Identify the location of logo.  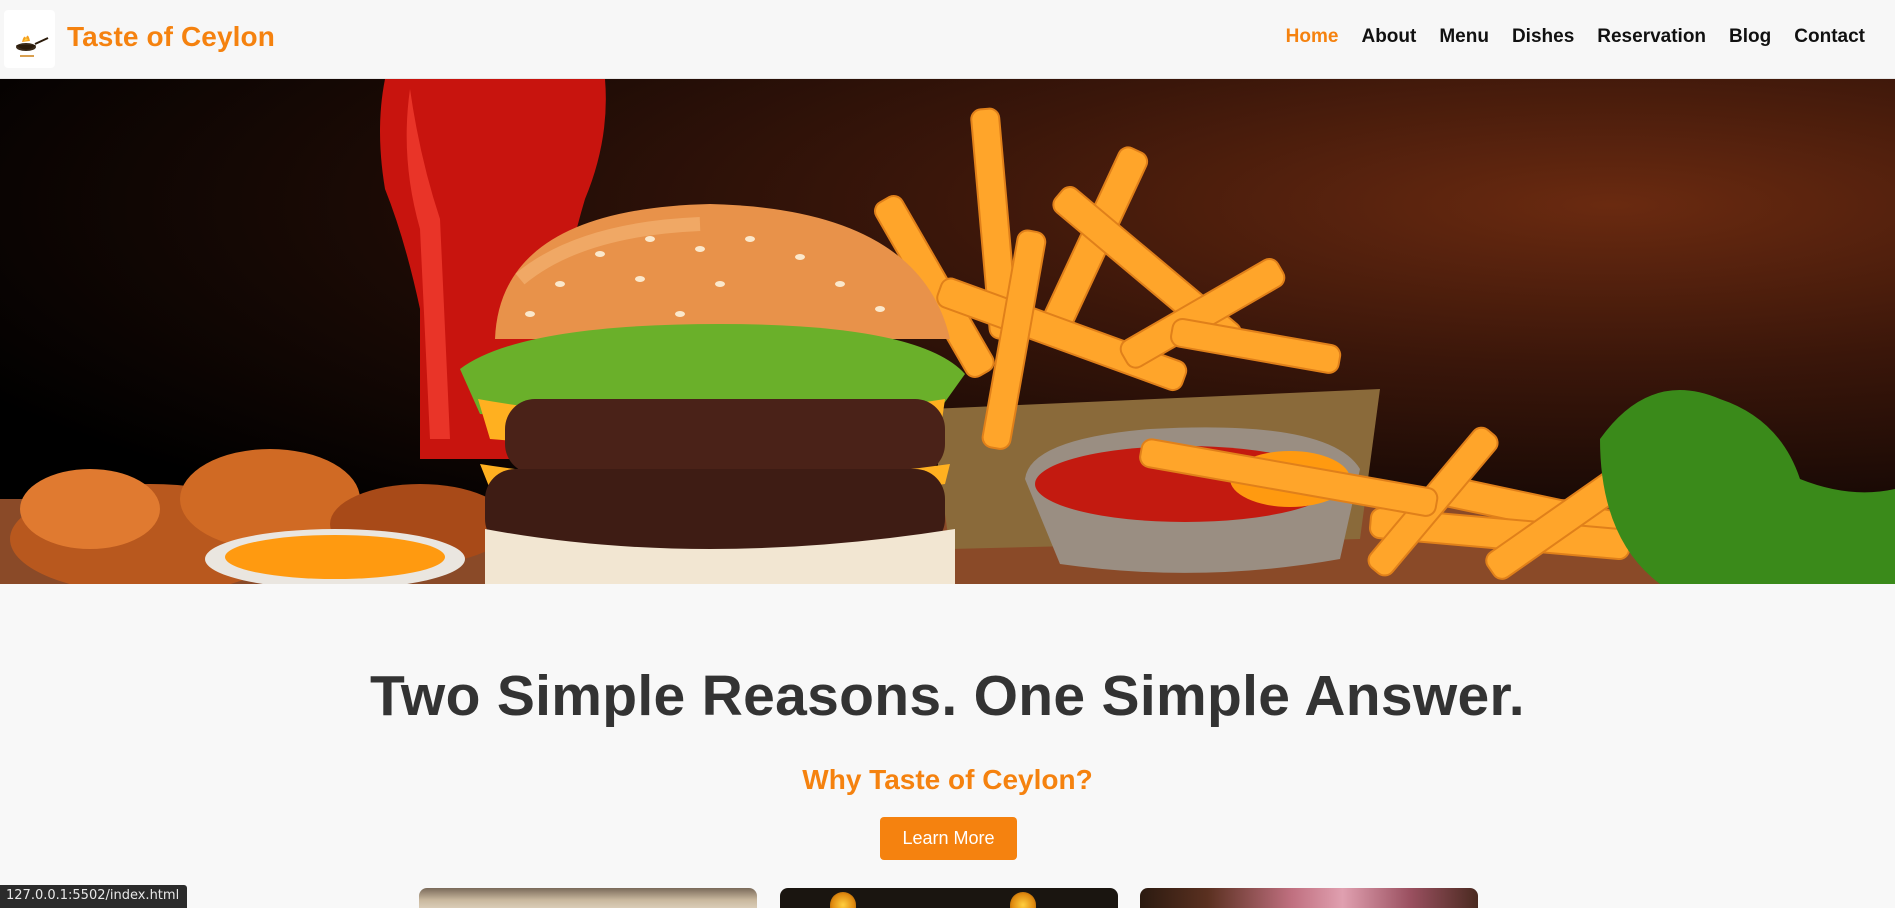
(29, 39).